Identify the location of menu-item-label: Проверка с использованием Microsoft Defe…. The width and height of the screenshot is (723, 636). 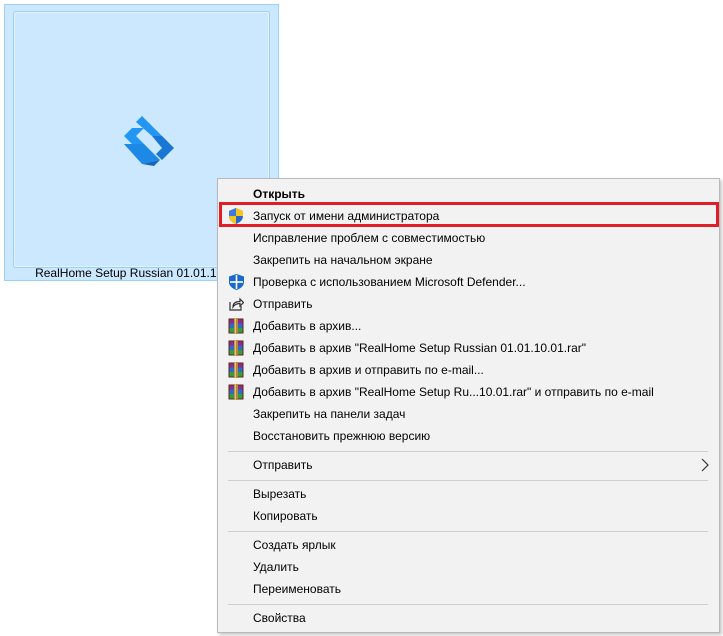
(389, 282).